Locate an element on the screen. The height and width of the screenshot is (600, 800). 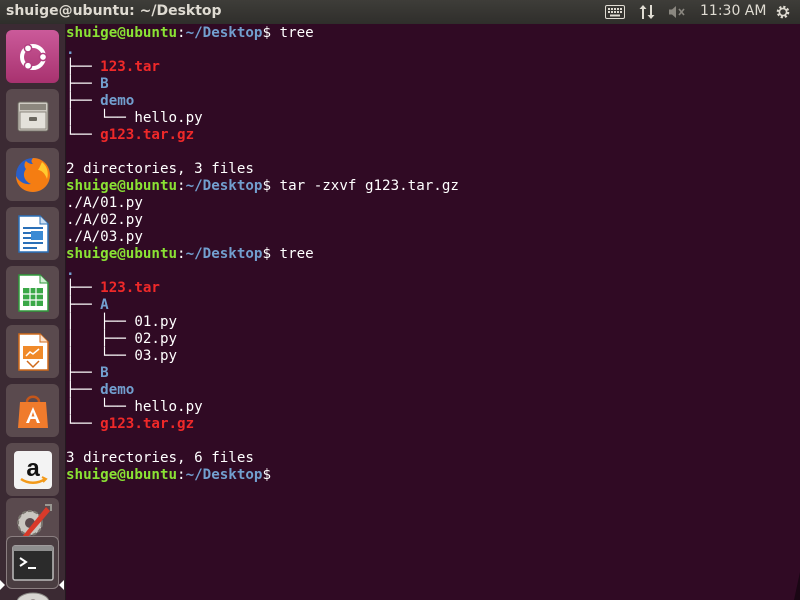
amazon-button: a is located at coordinates (32, 469).